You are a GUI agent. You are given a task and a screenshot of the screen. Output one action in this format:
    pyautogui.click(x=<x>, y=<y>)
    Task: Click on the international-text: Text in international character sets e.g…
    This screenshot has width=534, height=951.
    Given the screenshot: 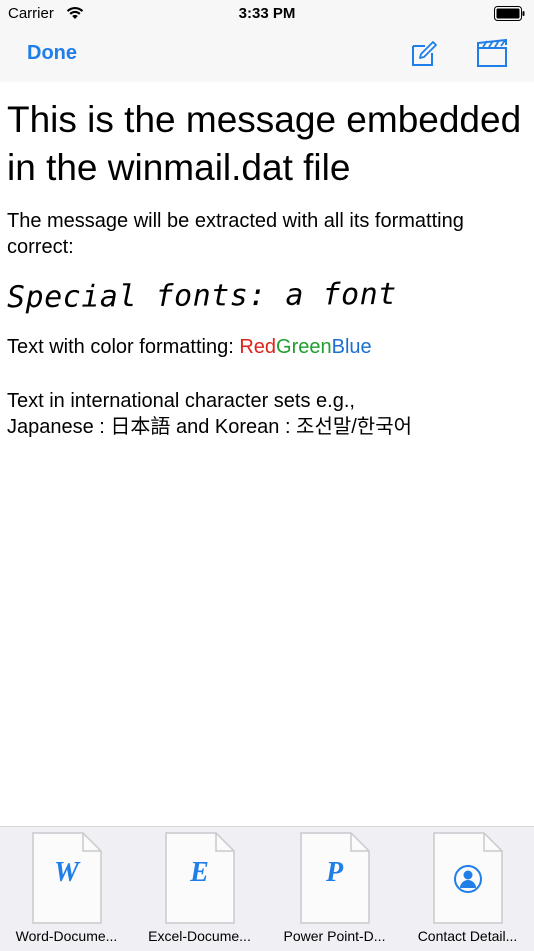 What is the action you would take?
    pyautogui.click(x=267, y=414)
    